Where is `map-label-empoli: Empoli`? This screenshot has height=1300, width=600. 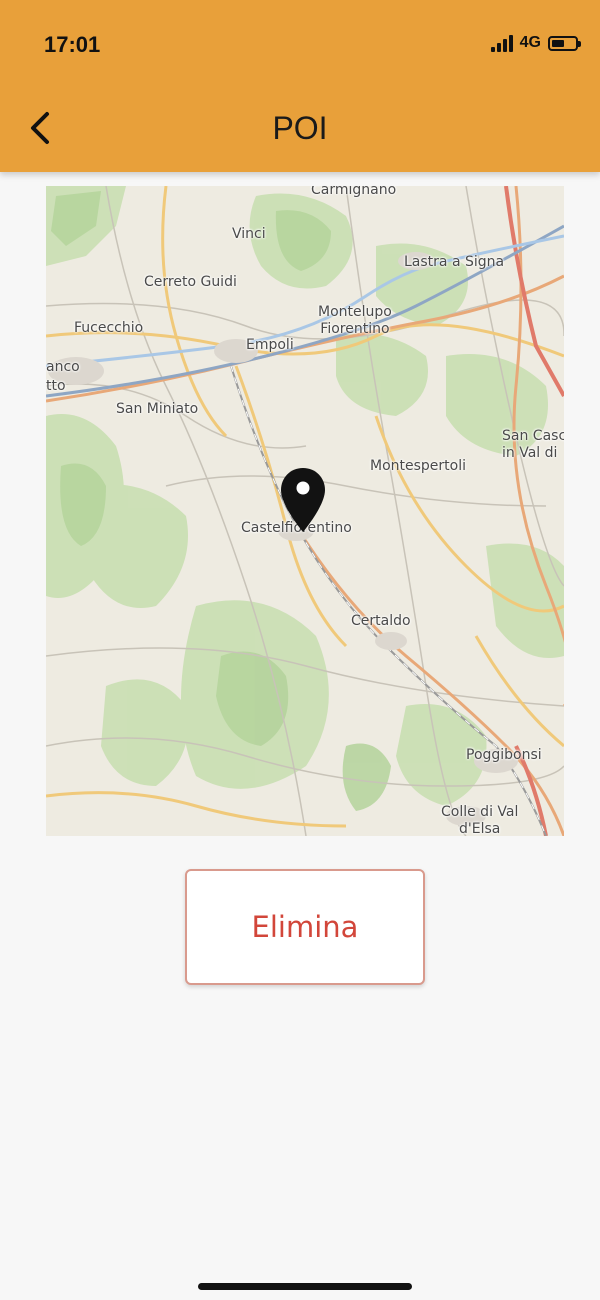 map-label-empoli: Empoli is located at coordinates (270, 345).